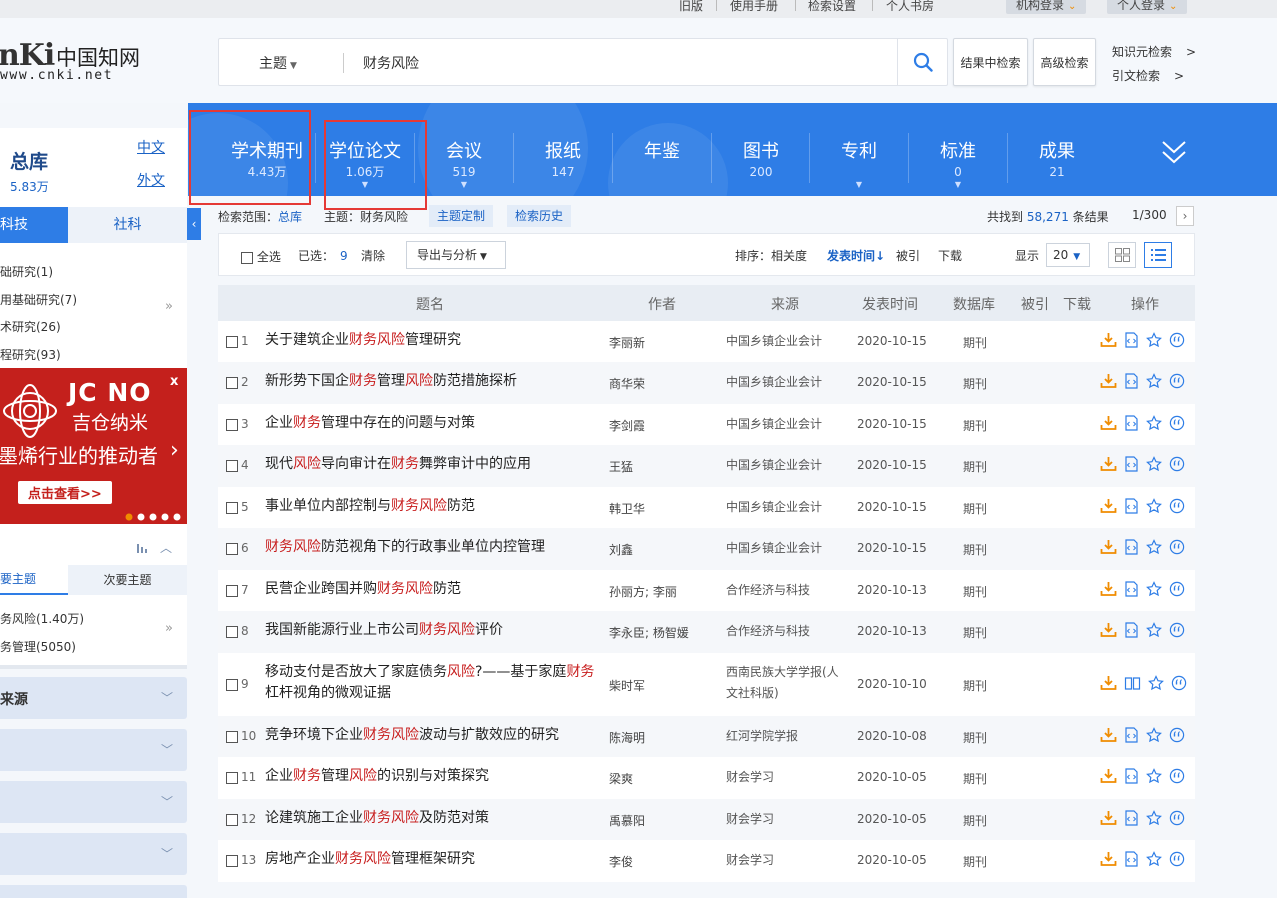 Image resolution: width=1277 pixels, height=907 pixels. Describe the element at coordinates (34, 580) in the screenshot. I see `tab-main-topic: 要主题` at that location.